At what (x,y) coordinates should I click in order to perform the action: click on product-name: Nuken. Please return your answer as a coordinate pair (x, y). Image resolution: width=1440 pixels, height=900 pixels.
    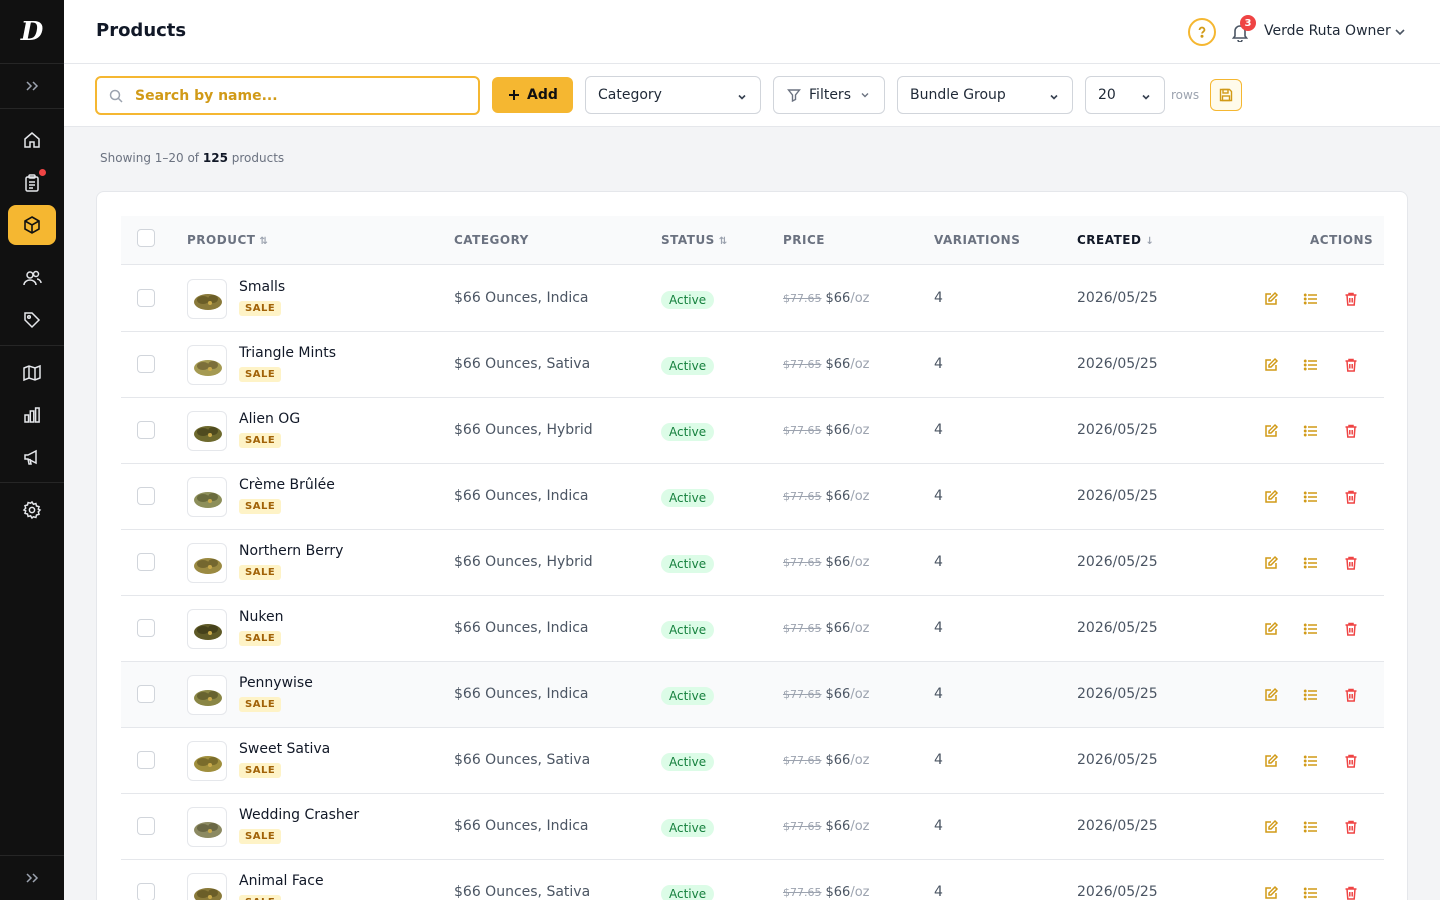
    Looking at the image, I should click on (261, 617).